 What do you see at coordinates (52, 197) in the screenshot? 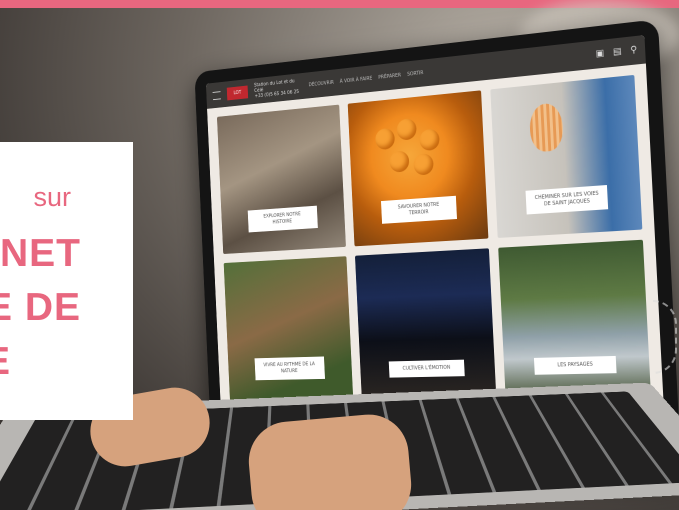
I see `promo-sur: sur` at bounding box center [52, 197].